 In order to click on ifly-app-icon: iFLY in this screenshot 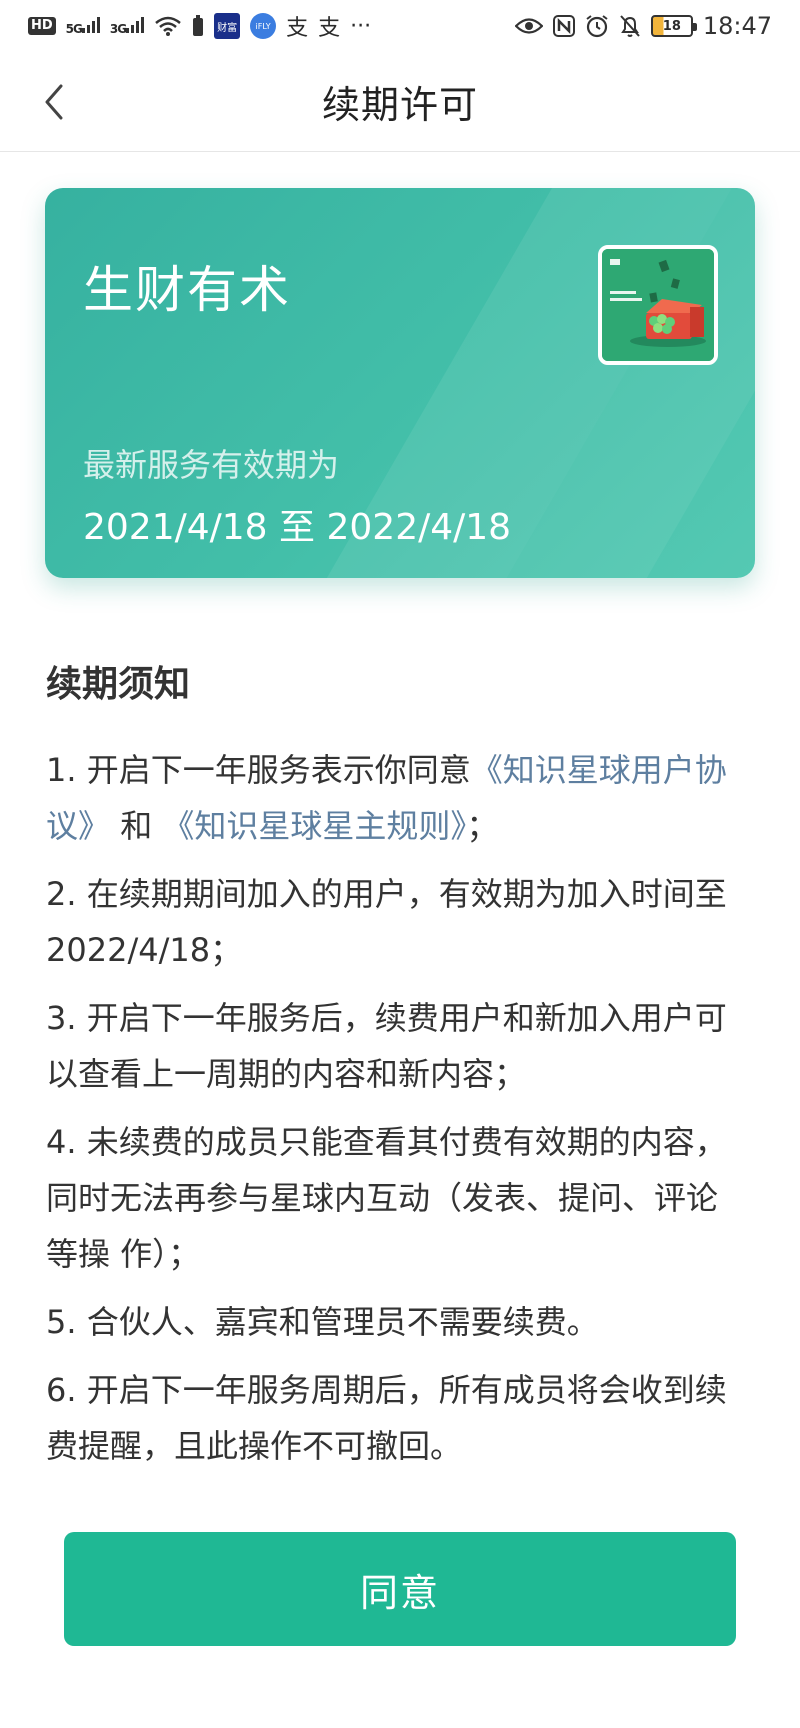, I will do `click(263, 26)`.